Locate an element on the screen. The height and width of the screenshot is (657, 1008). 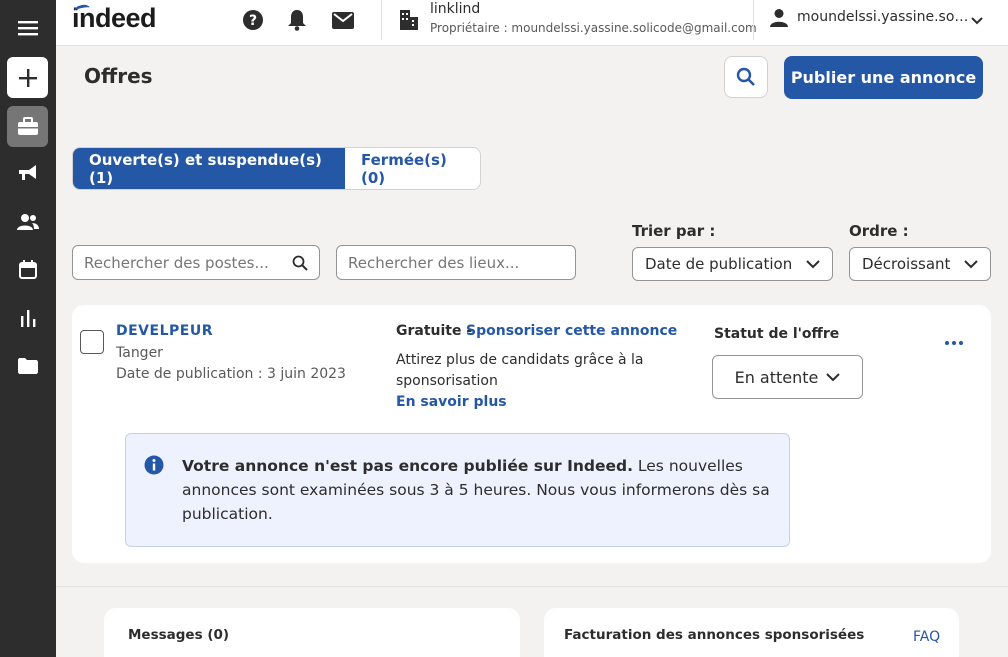
search-posts-field is located at coordinates (196, 262).